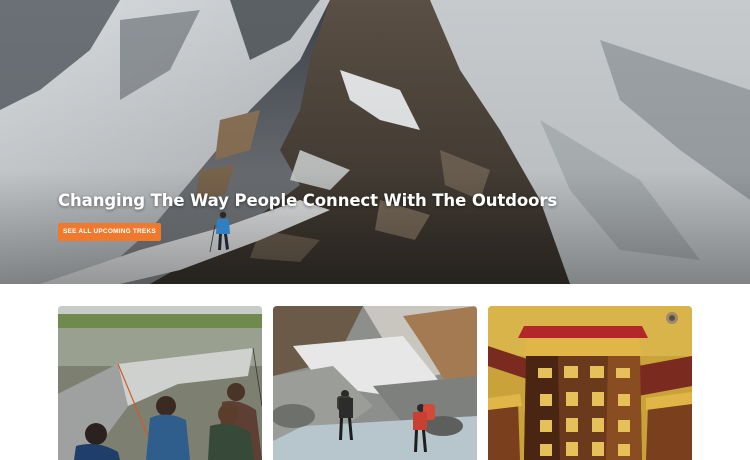 The height and width of the screenshot is (460, 750). I want to click on trekkers-crossing-rocky-stream-photo, so click(375, 383).